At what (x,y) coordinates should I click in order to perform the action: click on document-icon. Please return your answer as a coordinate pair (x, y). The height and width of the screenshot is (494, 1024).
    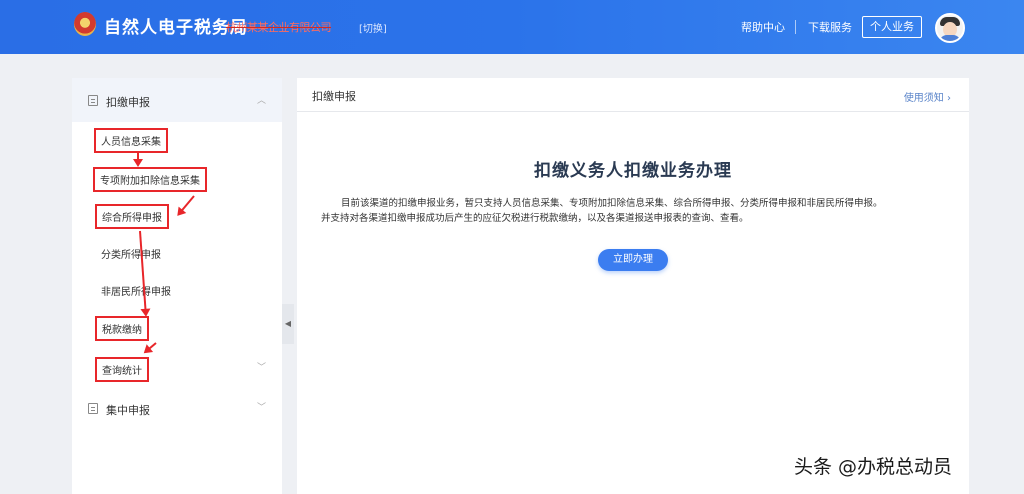
    Looking at the image, I should click on (93, 100).